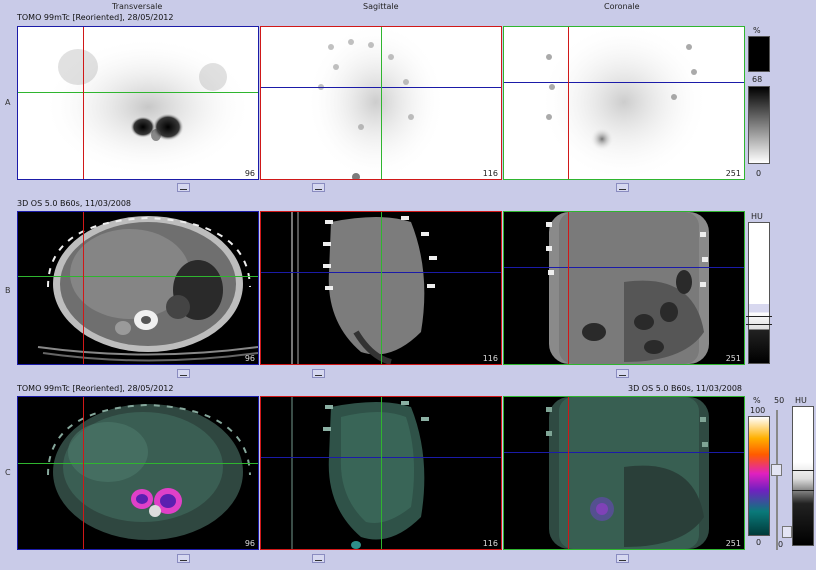 The image size is (816, 570). Describe the element at coordinates (757, 30) in the screenshot. I see `scale-a-unit: %` at that location.